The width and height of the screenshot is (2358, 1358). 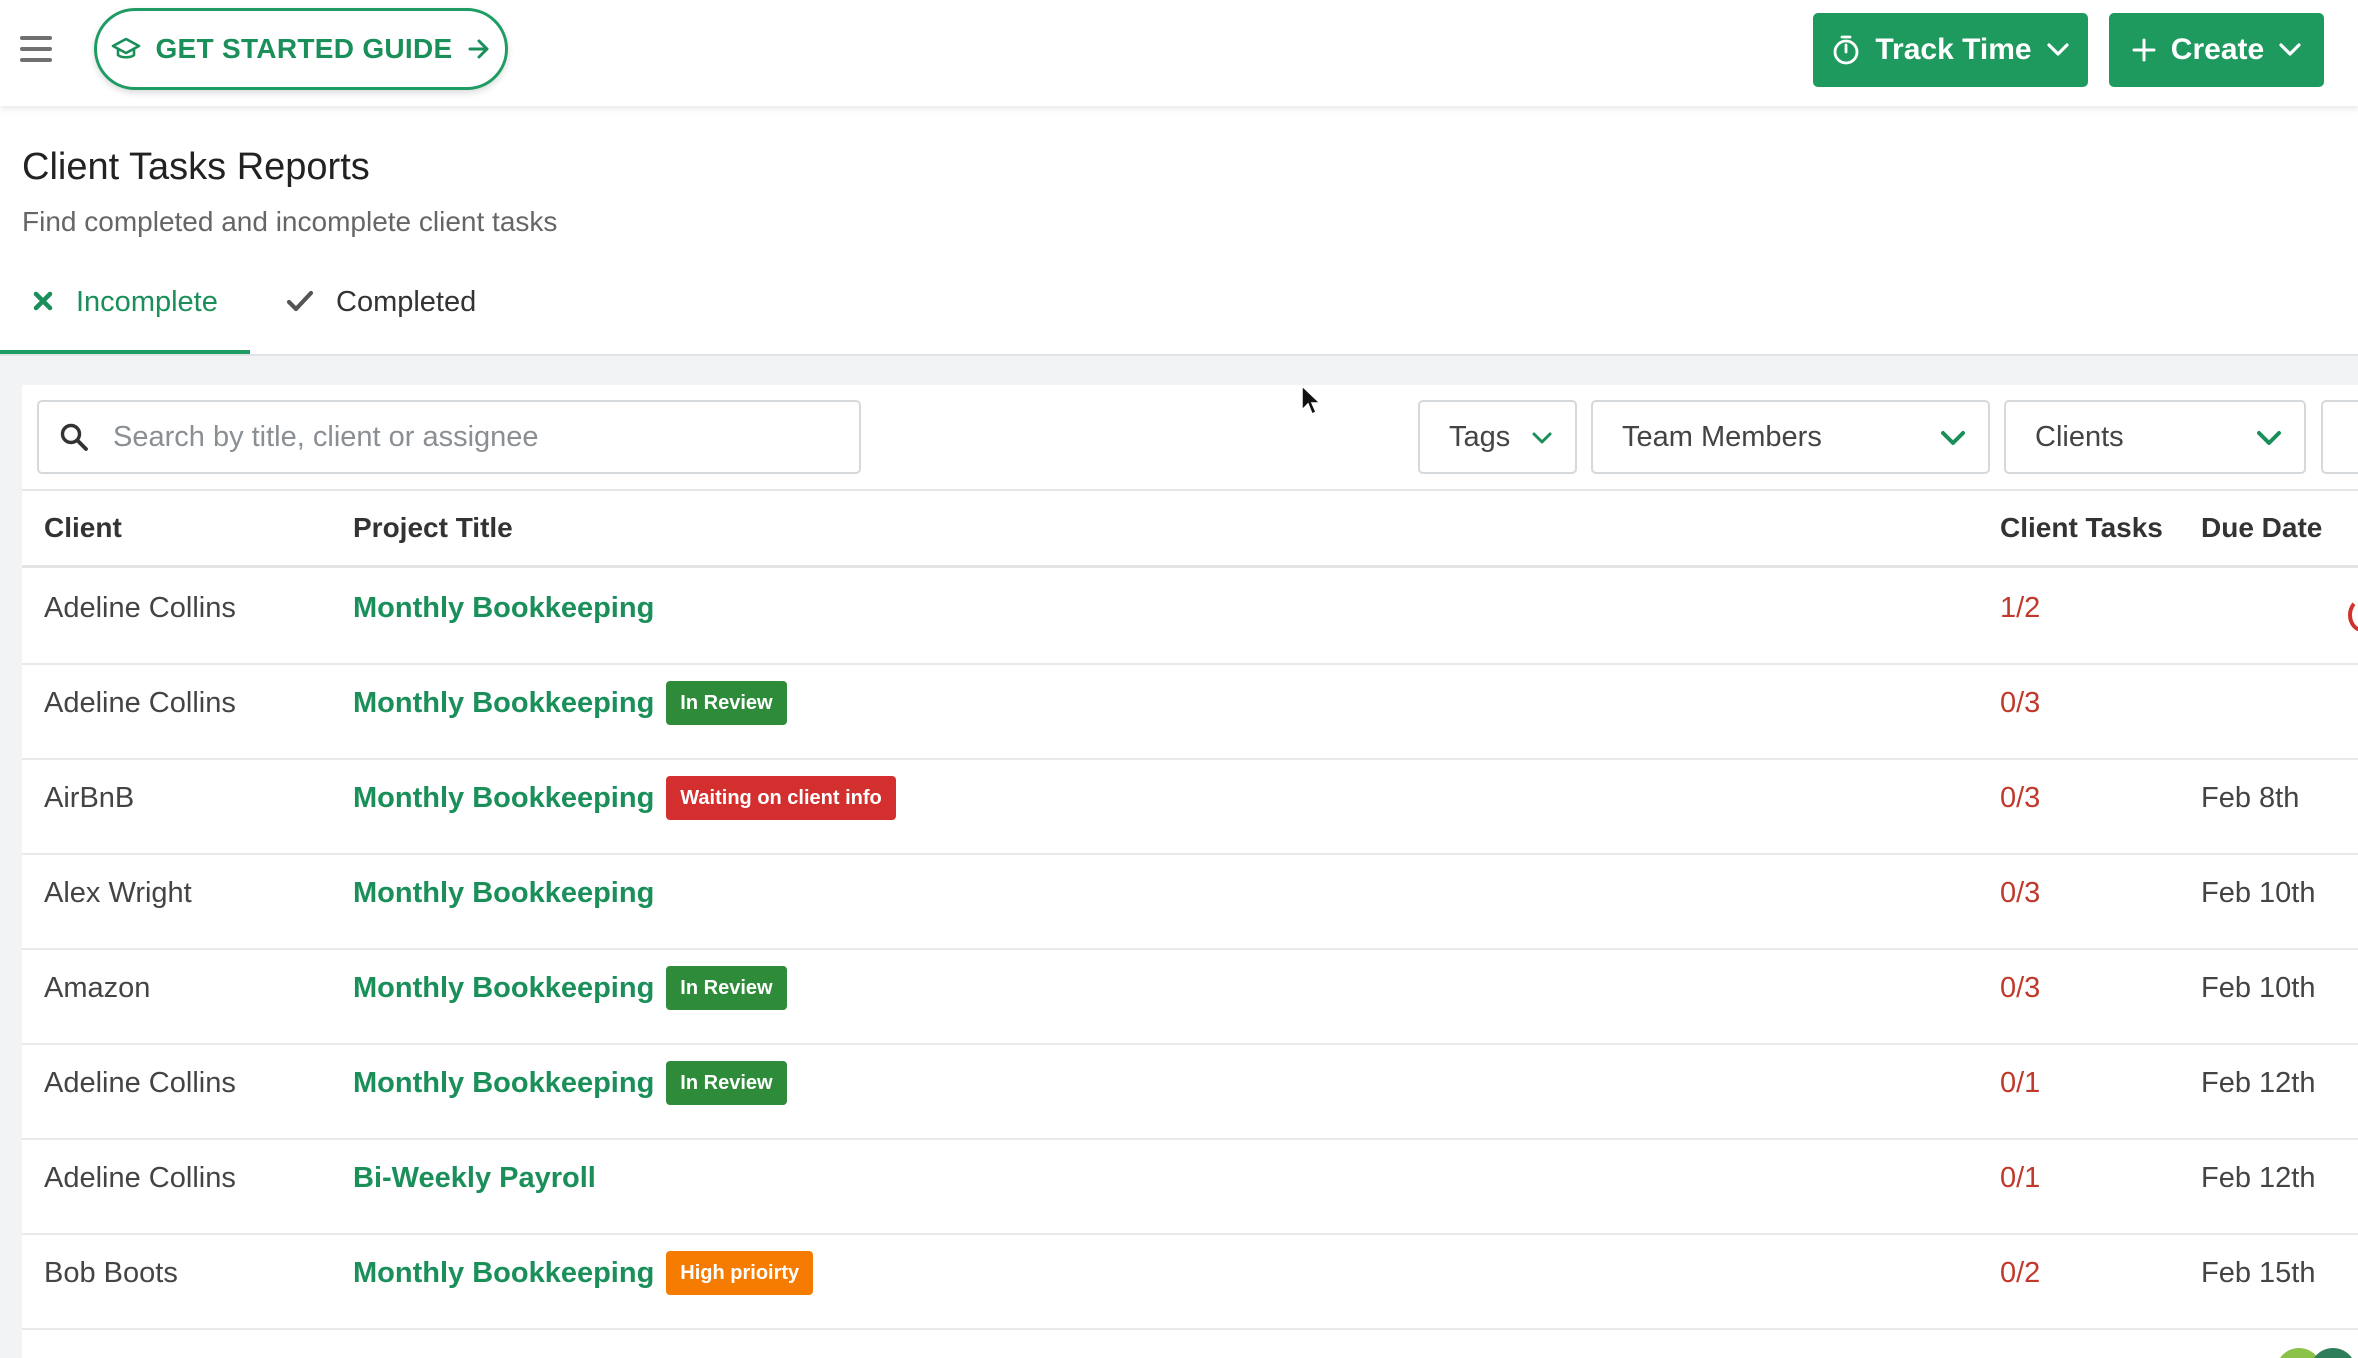 I want to click on team-members-filter-label: Team Members, so click(x=1722, y=436).